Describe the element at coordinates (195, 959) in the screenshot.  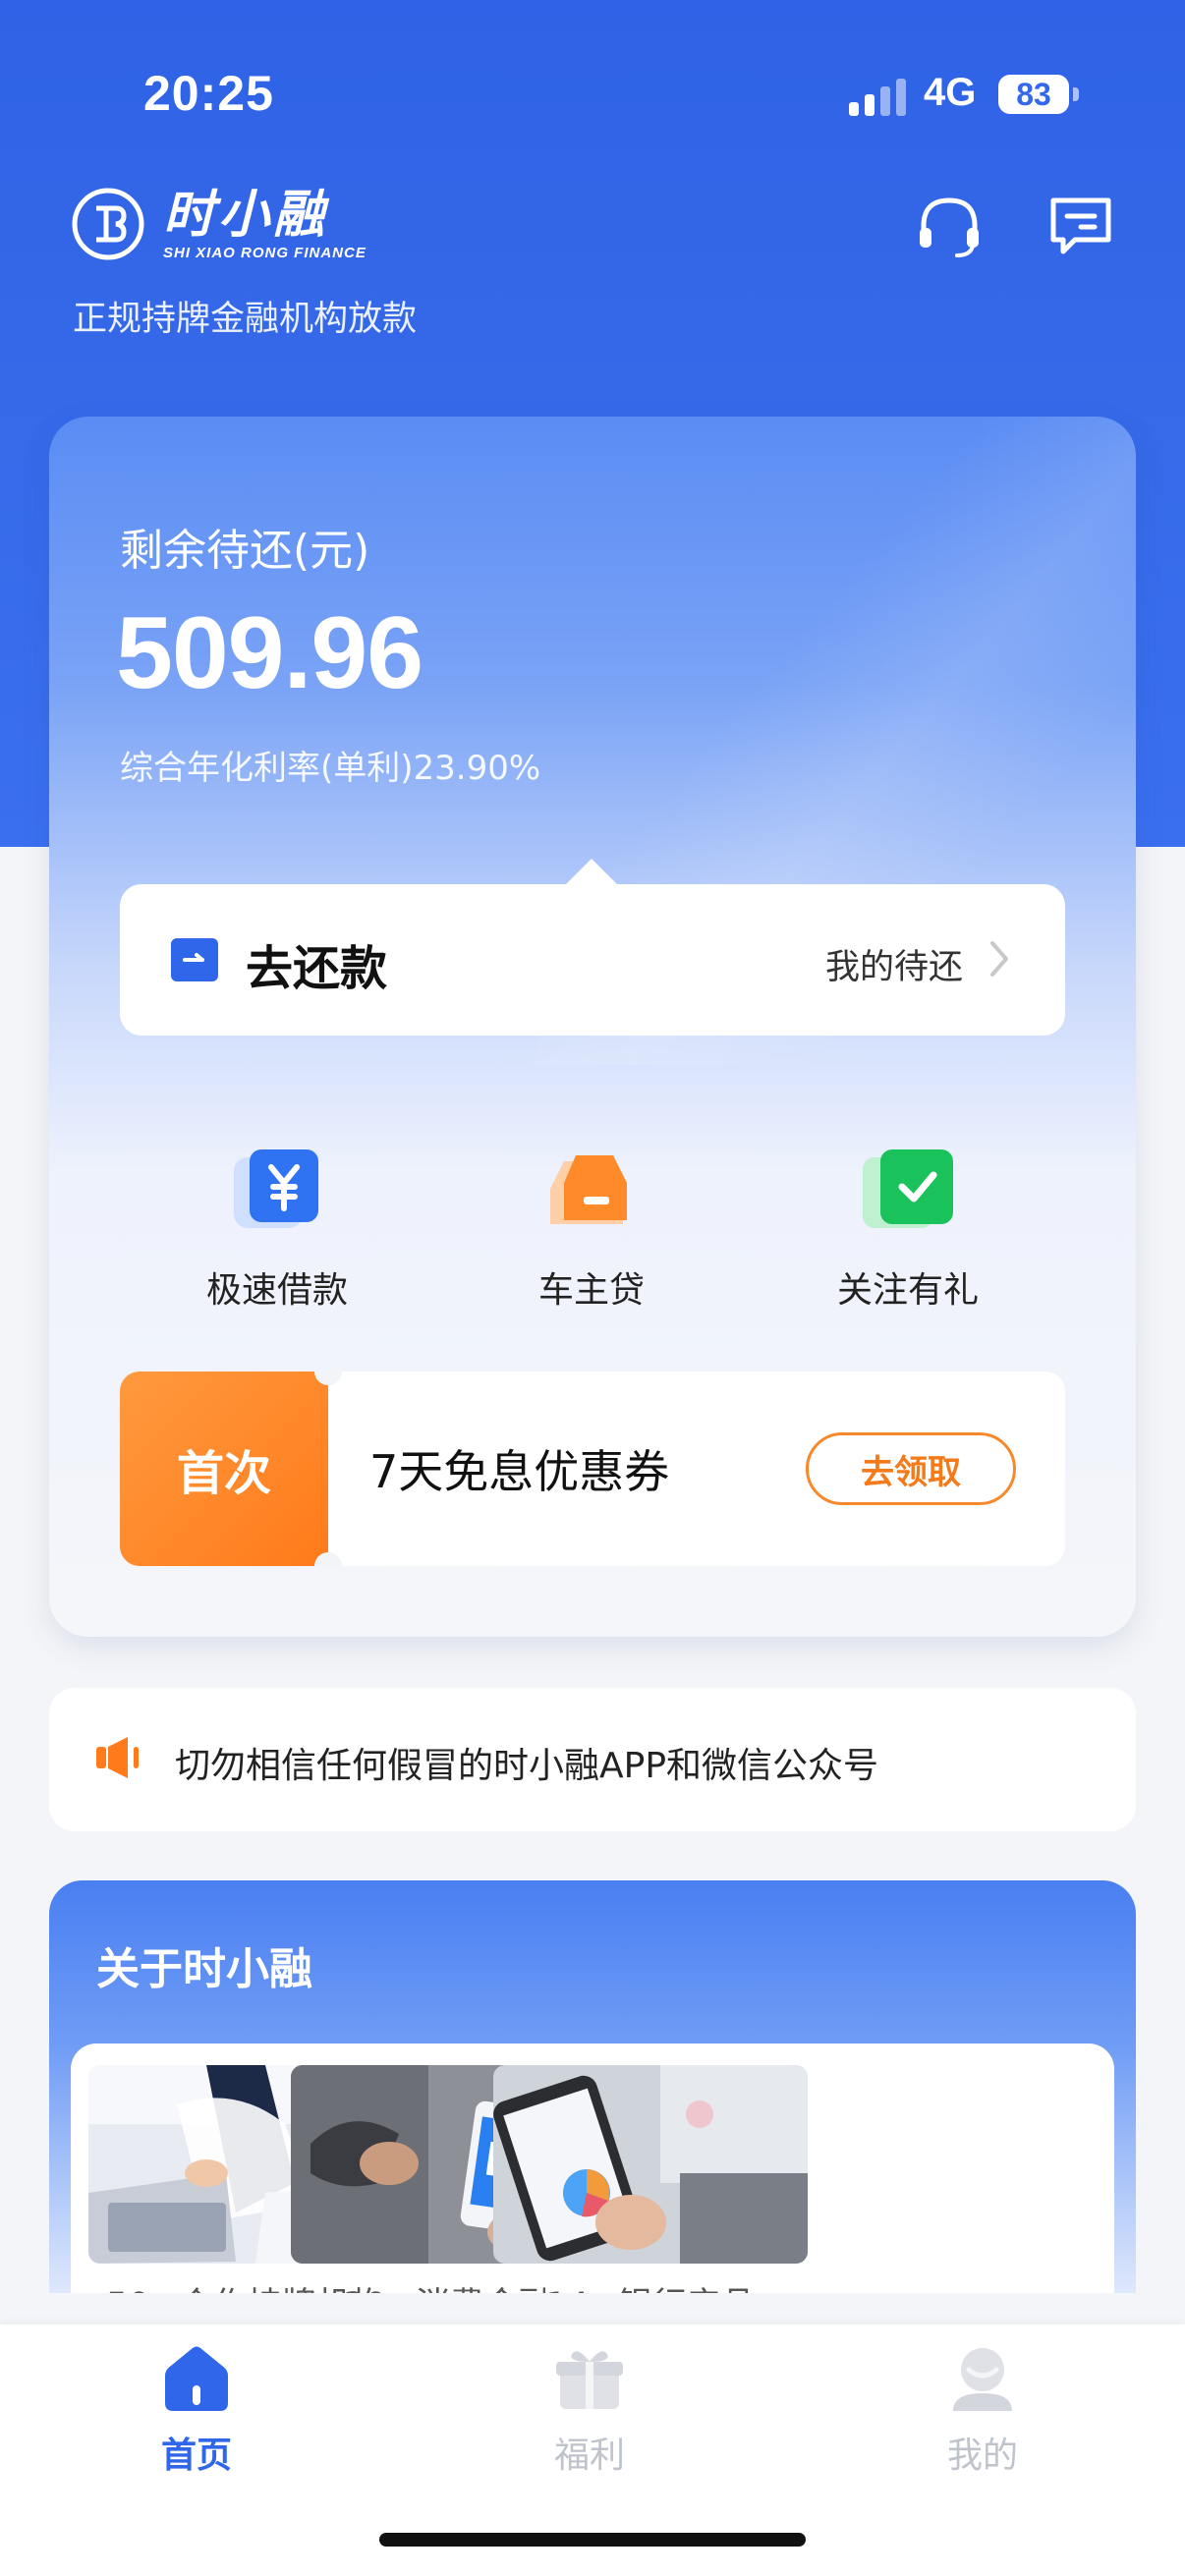
I see `repay-icon` at that location.